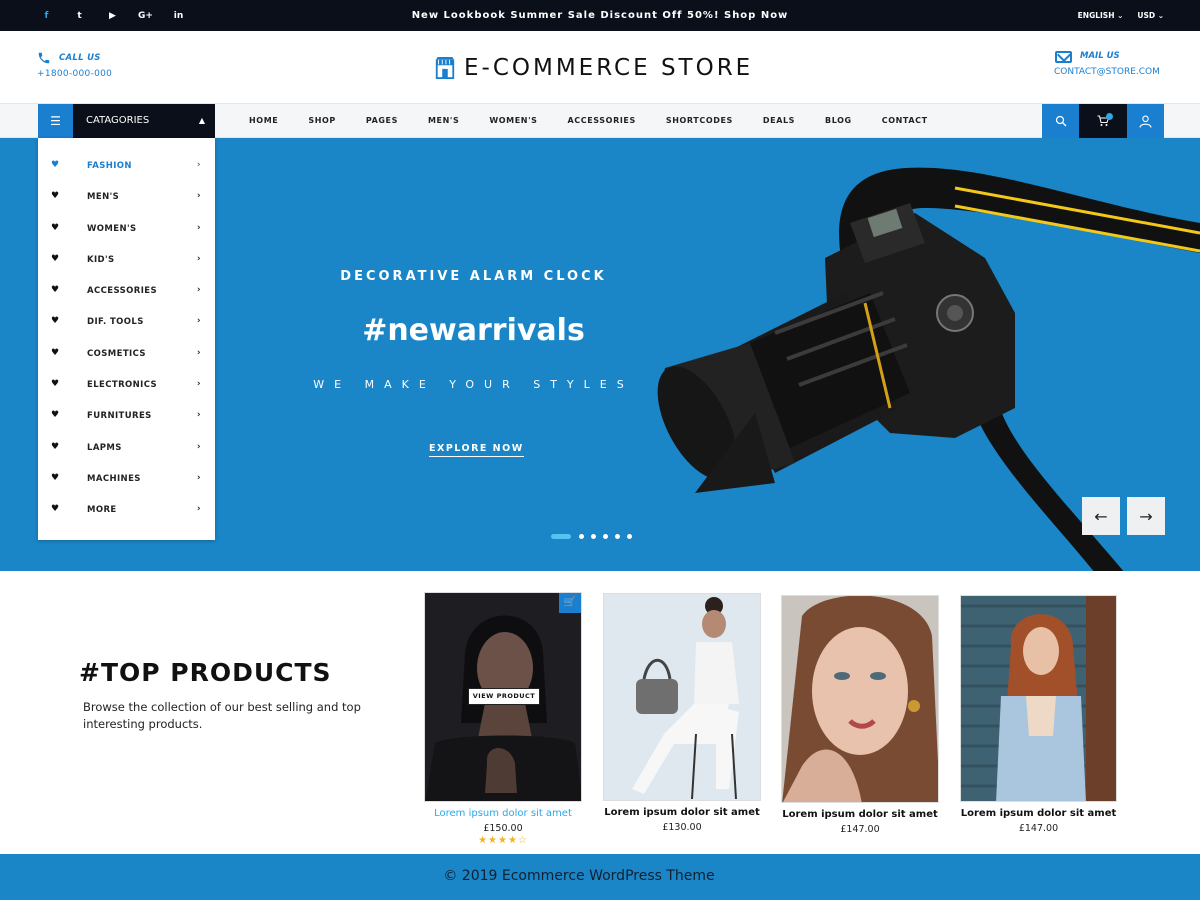 The width and height of the screenshot is (1200, 900). I want to click on nav-contact: CONTACT, so click(905, 121).